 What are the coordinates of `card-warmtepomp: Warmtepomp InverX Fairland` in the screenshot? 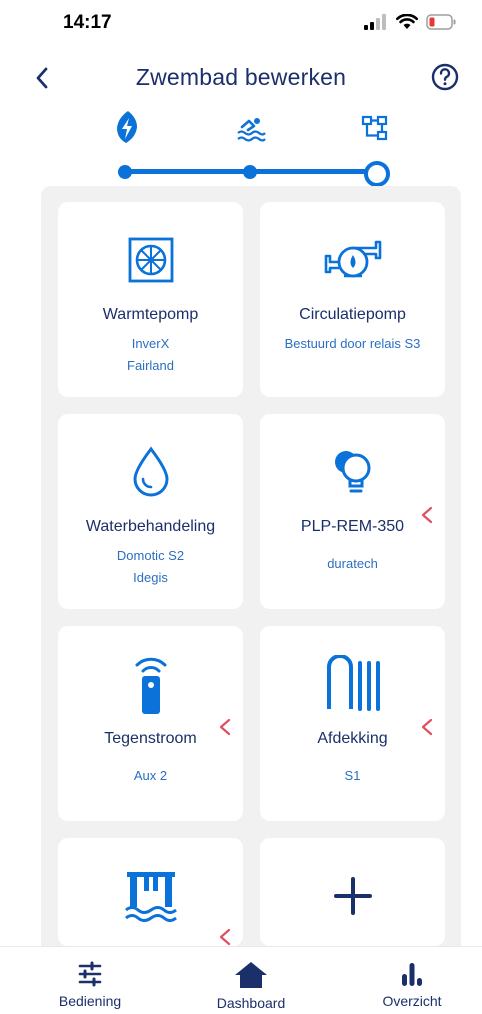 It's located at (150, 299).